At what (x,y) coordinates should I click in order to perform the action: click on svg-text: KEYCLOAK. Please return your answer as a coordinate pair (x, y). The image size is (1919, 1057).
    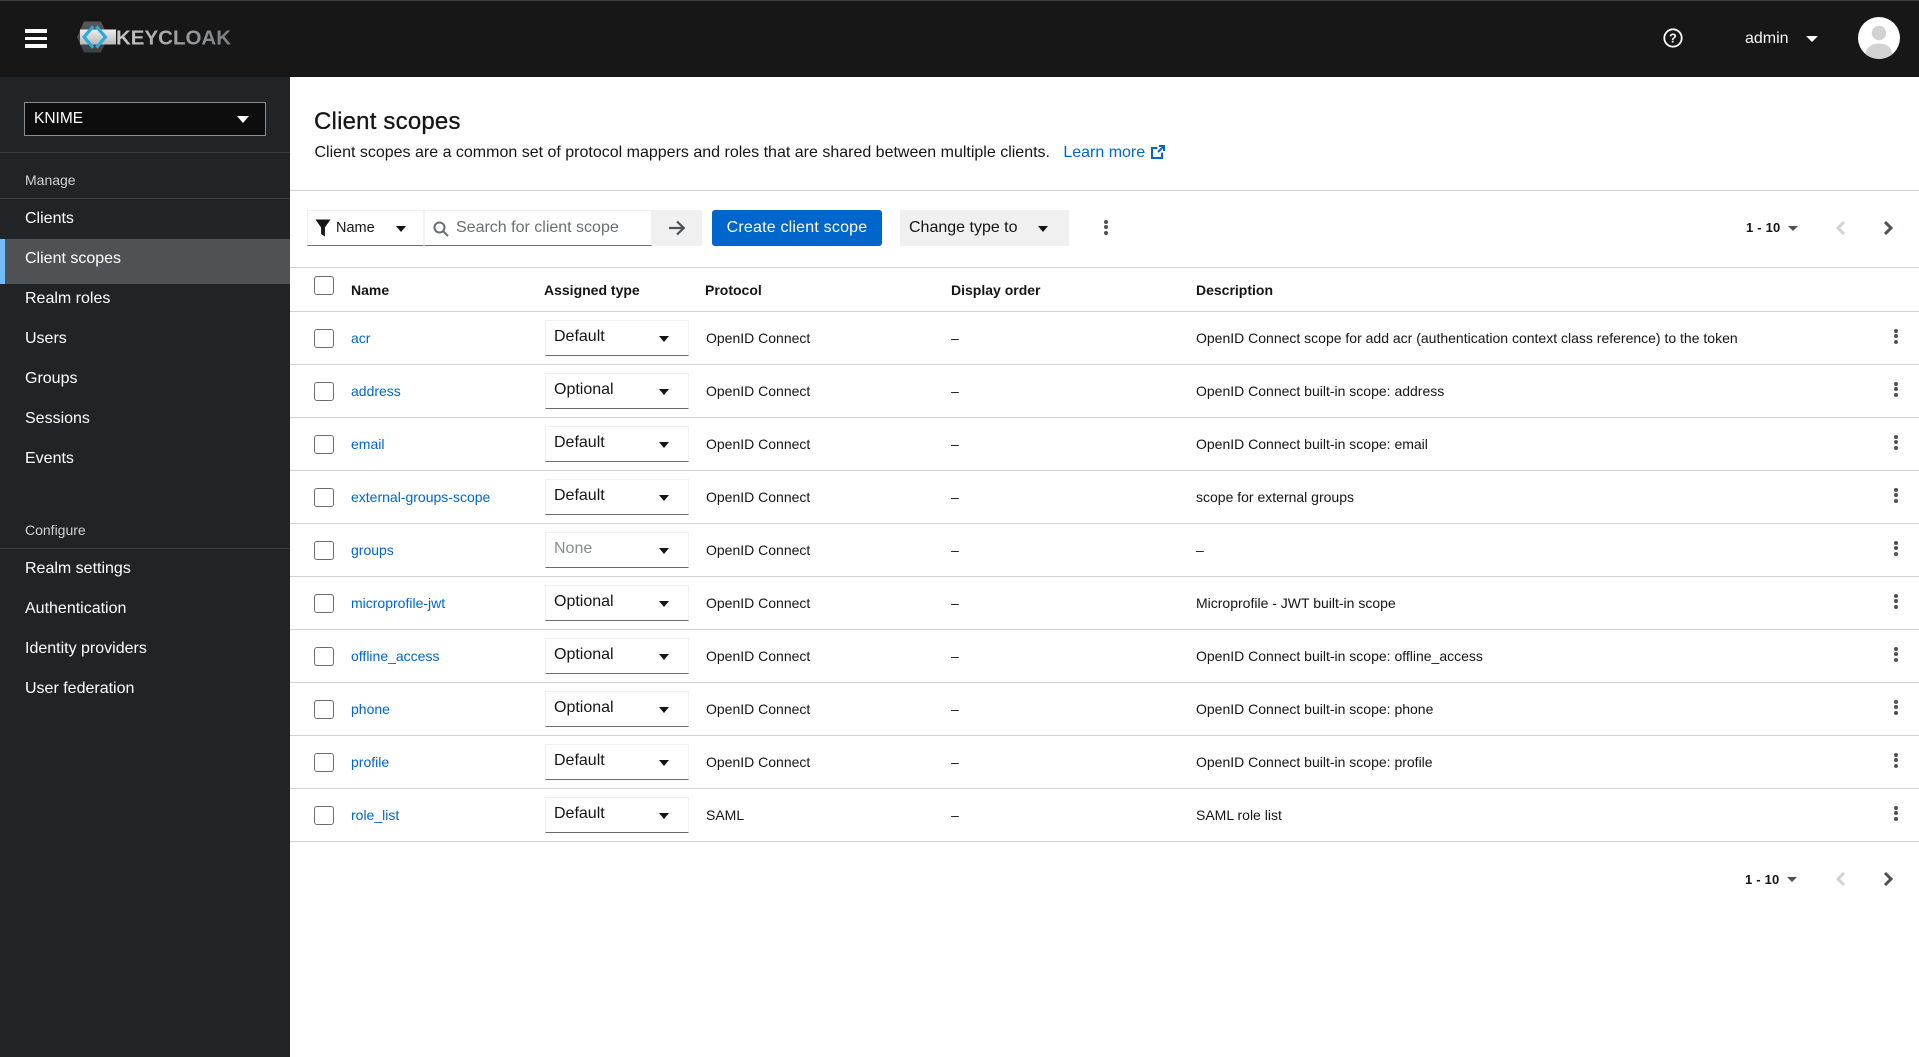
    Looking at the image, I should click on (173, 38).